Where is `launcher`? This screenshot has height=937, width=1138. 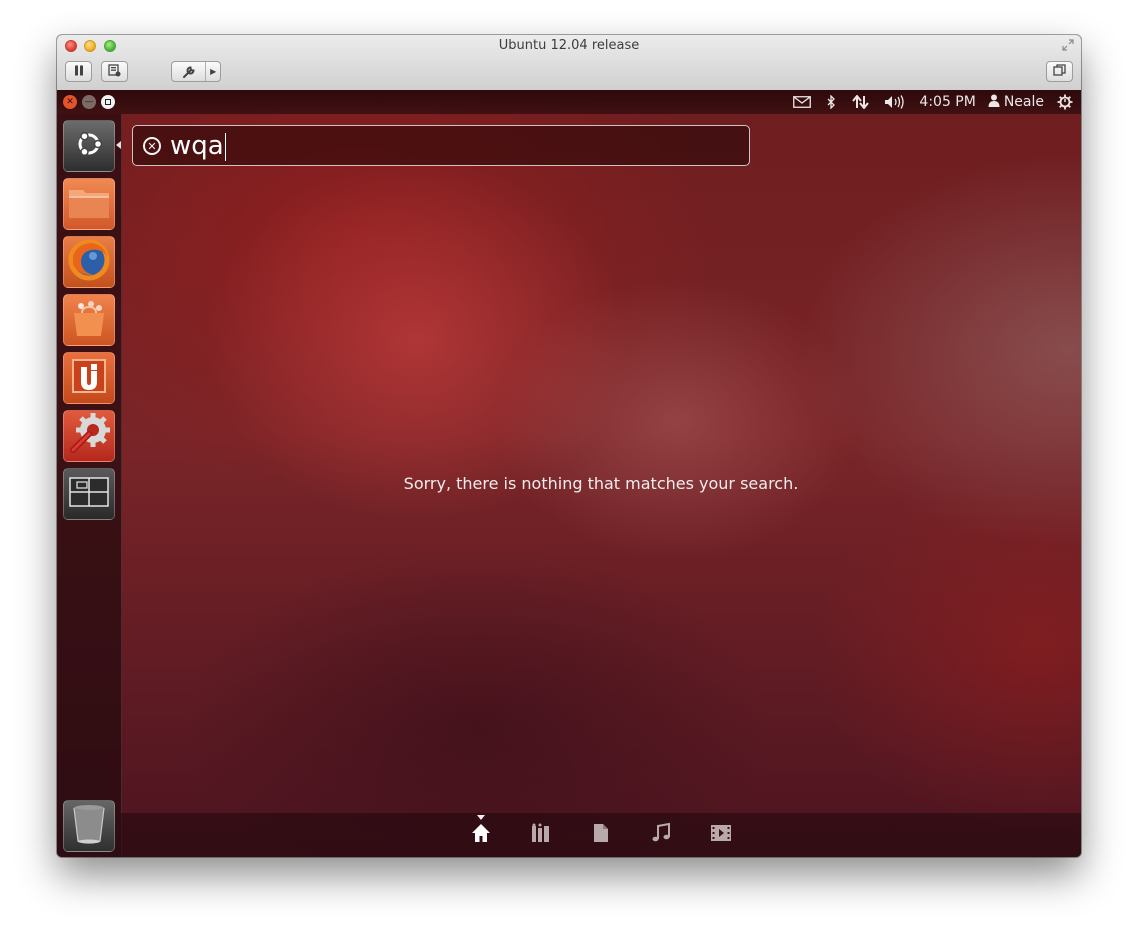
launcher is located at coordinates (89, 485).